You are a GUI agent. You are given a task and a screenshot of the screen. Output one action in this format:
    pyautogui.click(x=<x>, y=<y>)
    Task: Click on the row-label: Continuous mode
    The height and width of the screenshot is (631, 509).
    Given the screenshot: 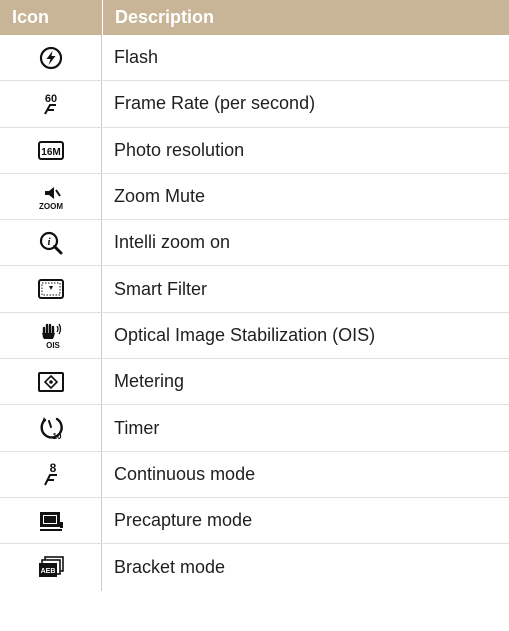 What is the action you would take?
    pyautogui.click(x=185, y=473)
    